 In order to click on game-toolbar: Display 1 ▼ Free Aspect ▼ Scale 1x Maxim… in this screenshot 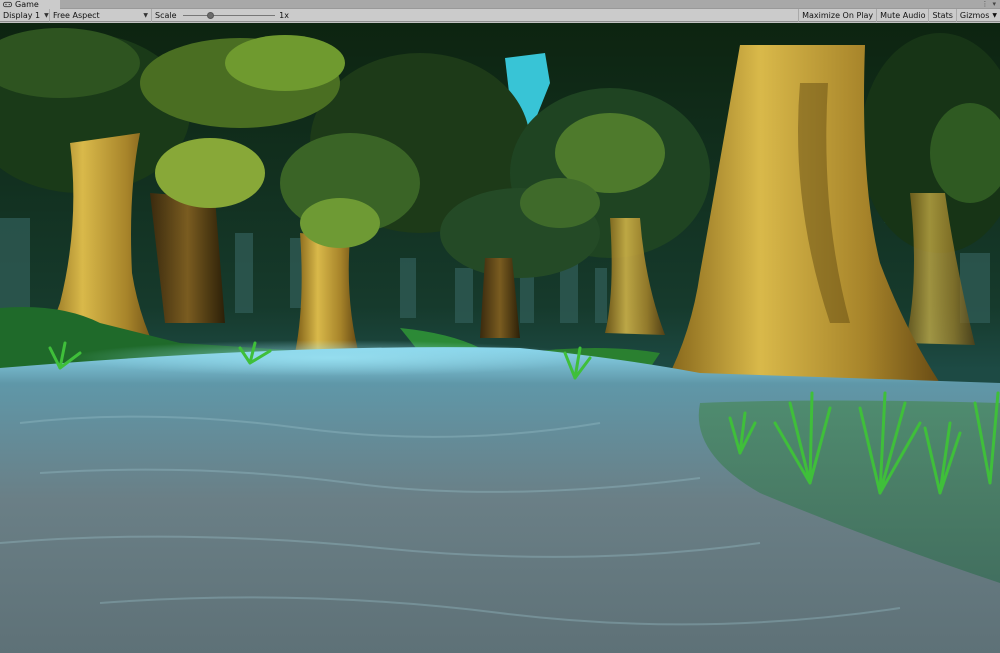, I will do `click(500, 15)`.